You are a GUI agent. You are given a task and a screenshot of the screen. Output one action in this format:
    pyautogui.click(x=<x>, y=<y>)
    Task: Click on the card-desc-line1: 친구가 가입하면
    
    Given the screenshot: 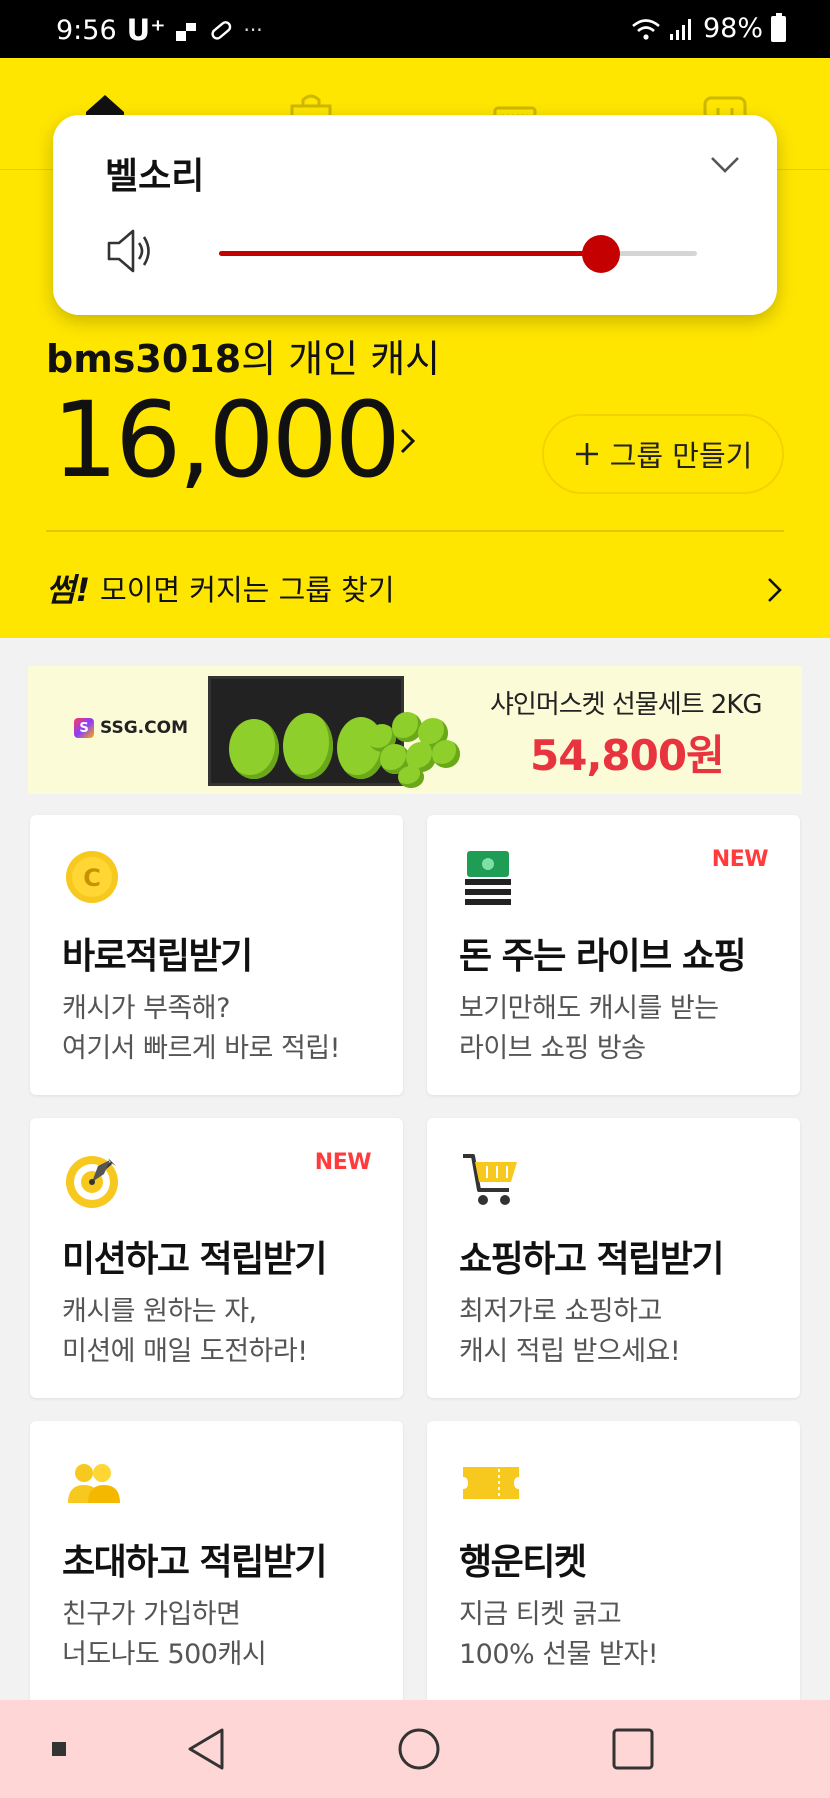 What is the action you would take?
    pyautogui.click(x=151, y=1614)
    